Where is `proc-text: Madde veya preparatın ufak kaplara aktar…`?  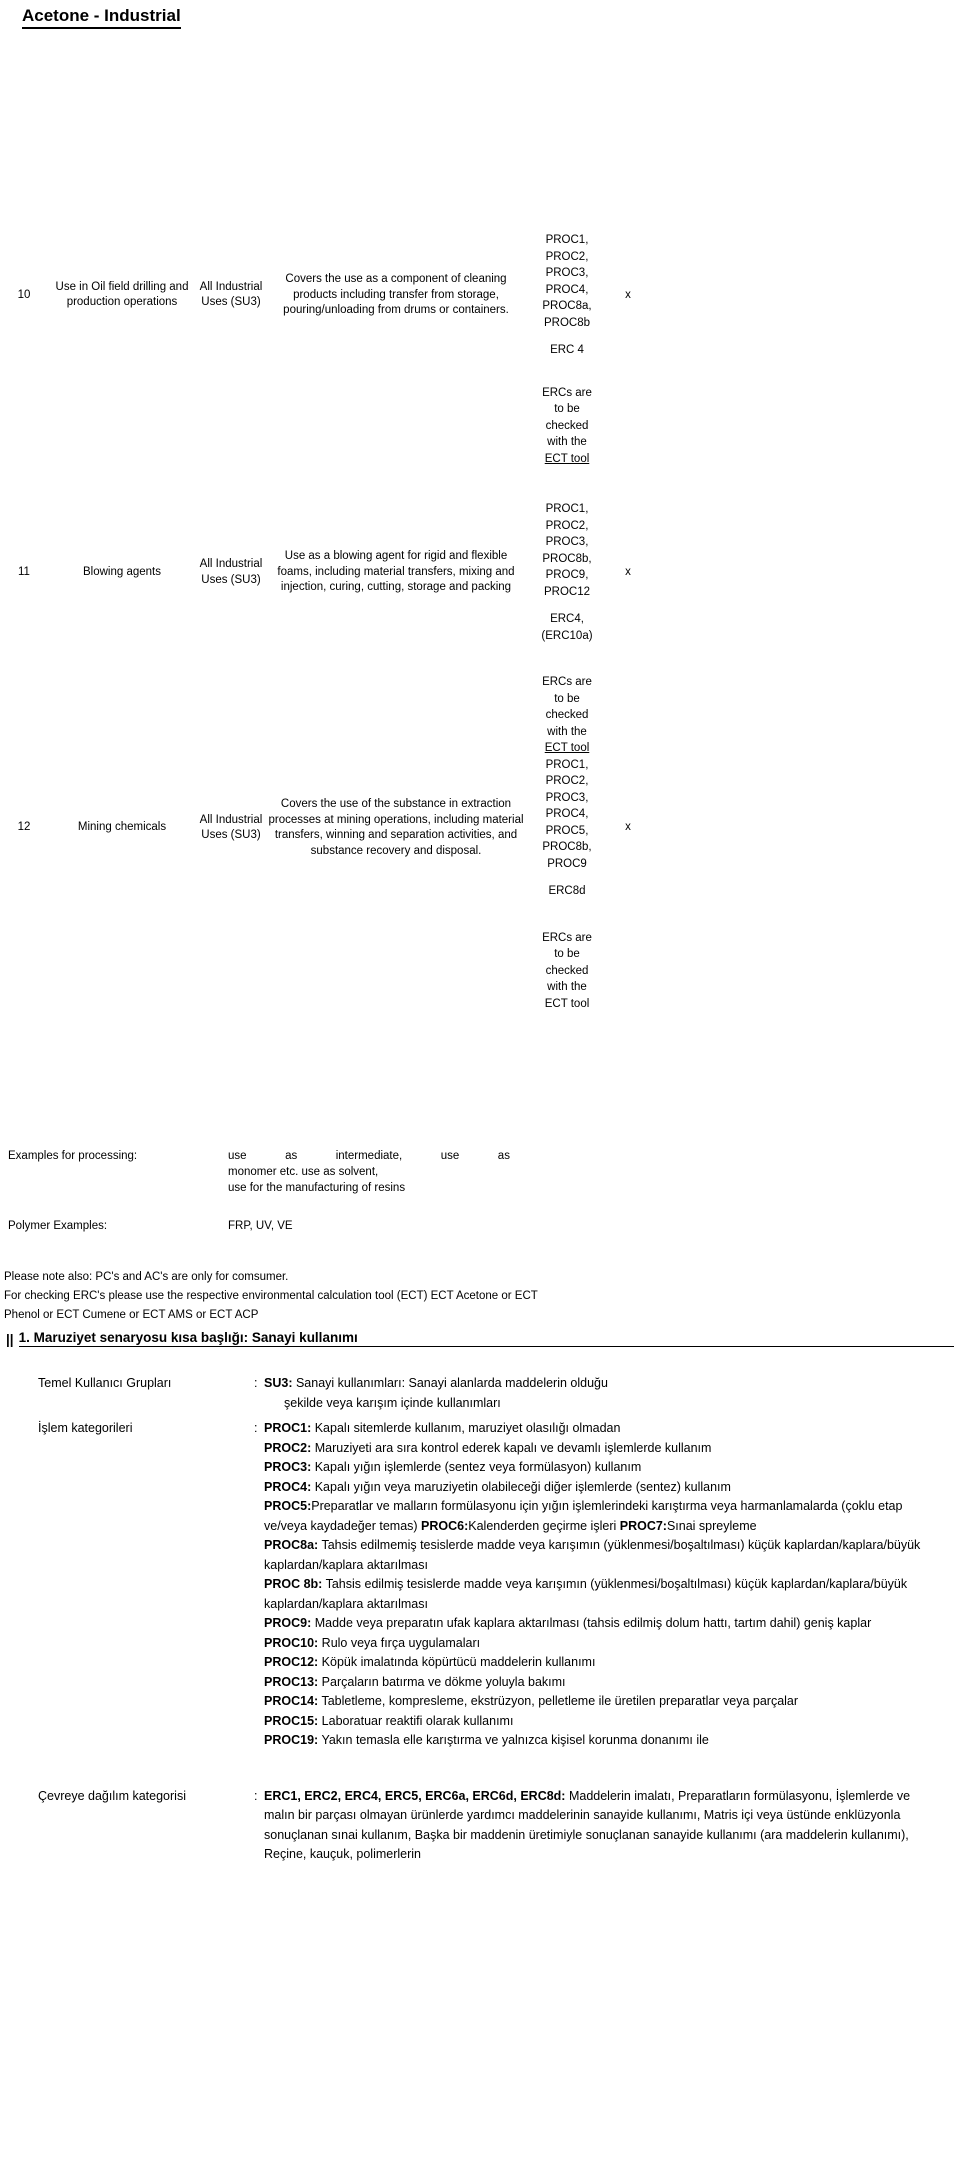
proc-text: Madde veya preparatın ufak kaplara aktar… is located at coordinates (593, 1623).